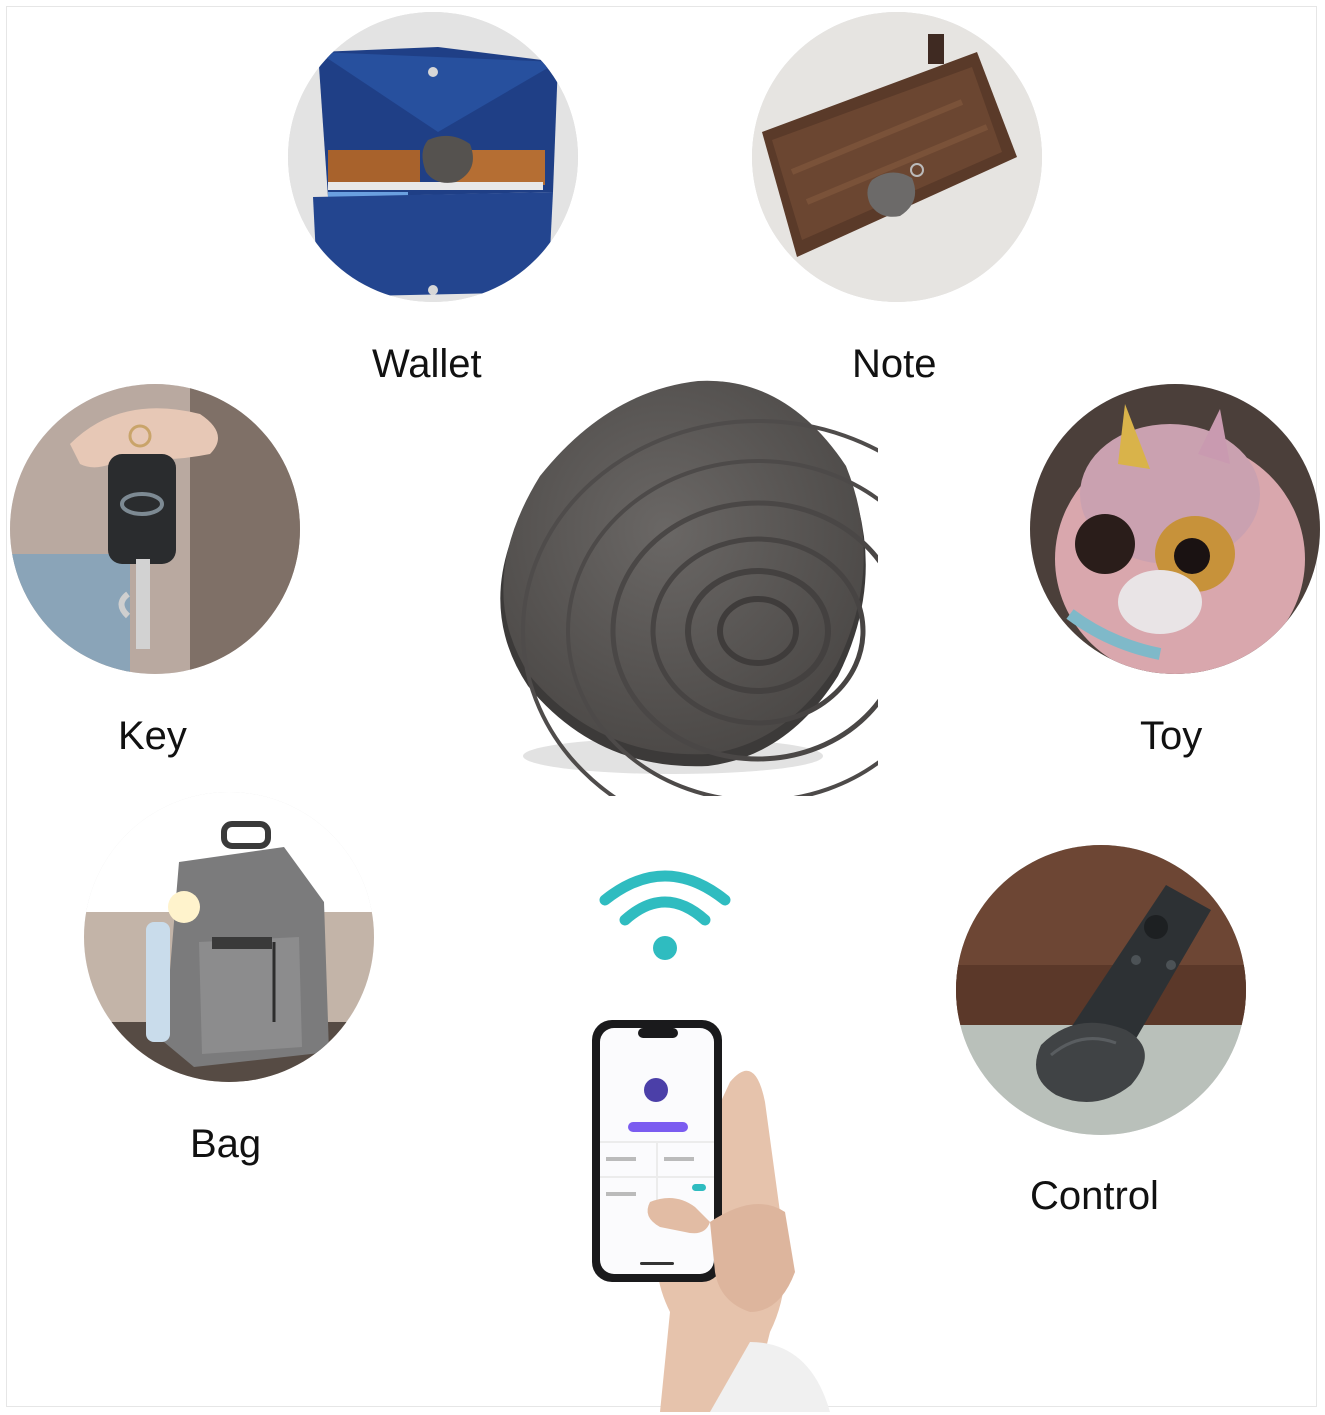 The width and height of the screenshot is (1325, 1415). What do you see at coordinates (1094, 1196) in the screenshot?
I see `control-label: Control` at bounding box center [1094, 1196].